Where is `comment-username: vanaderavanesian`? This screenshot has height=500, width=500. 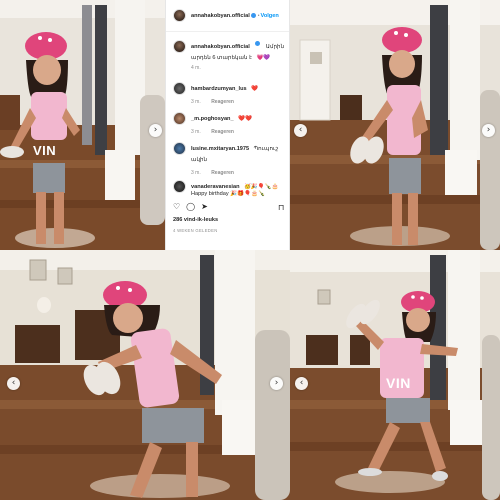 comment-username: vanaderavanesian is located at coordinates (215, 187).